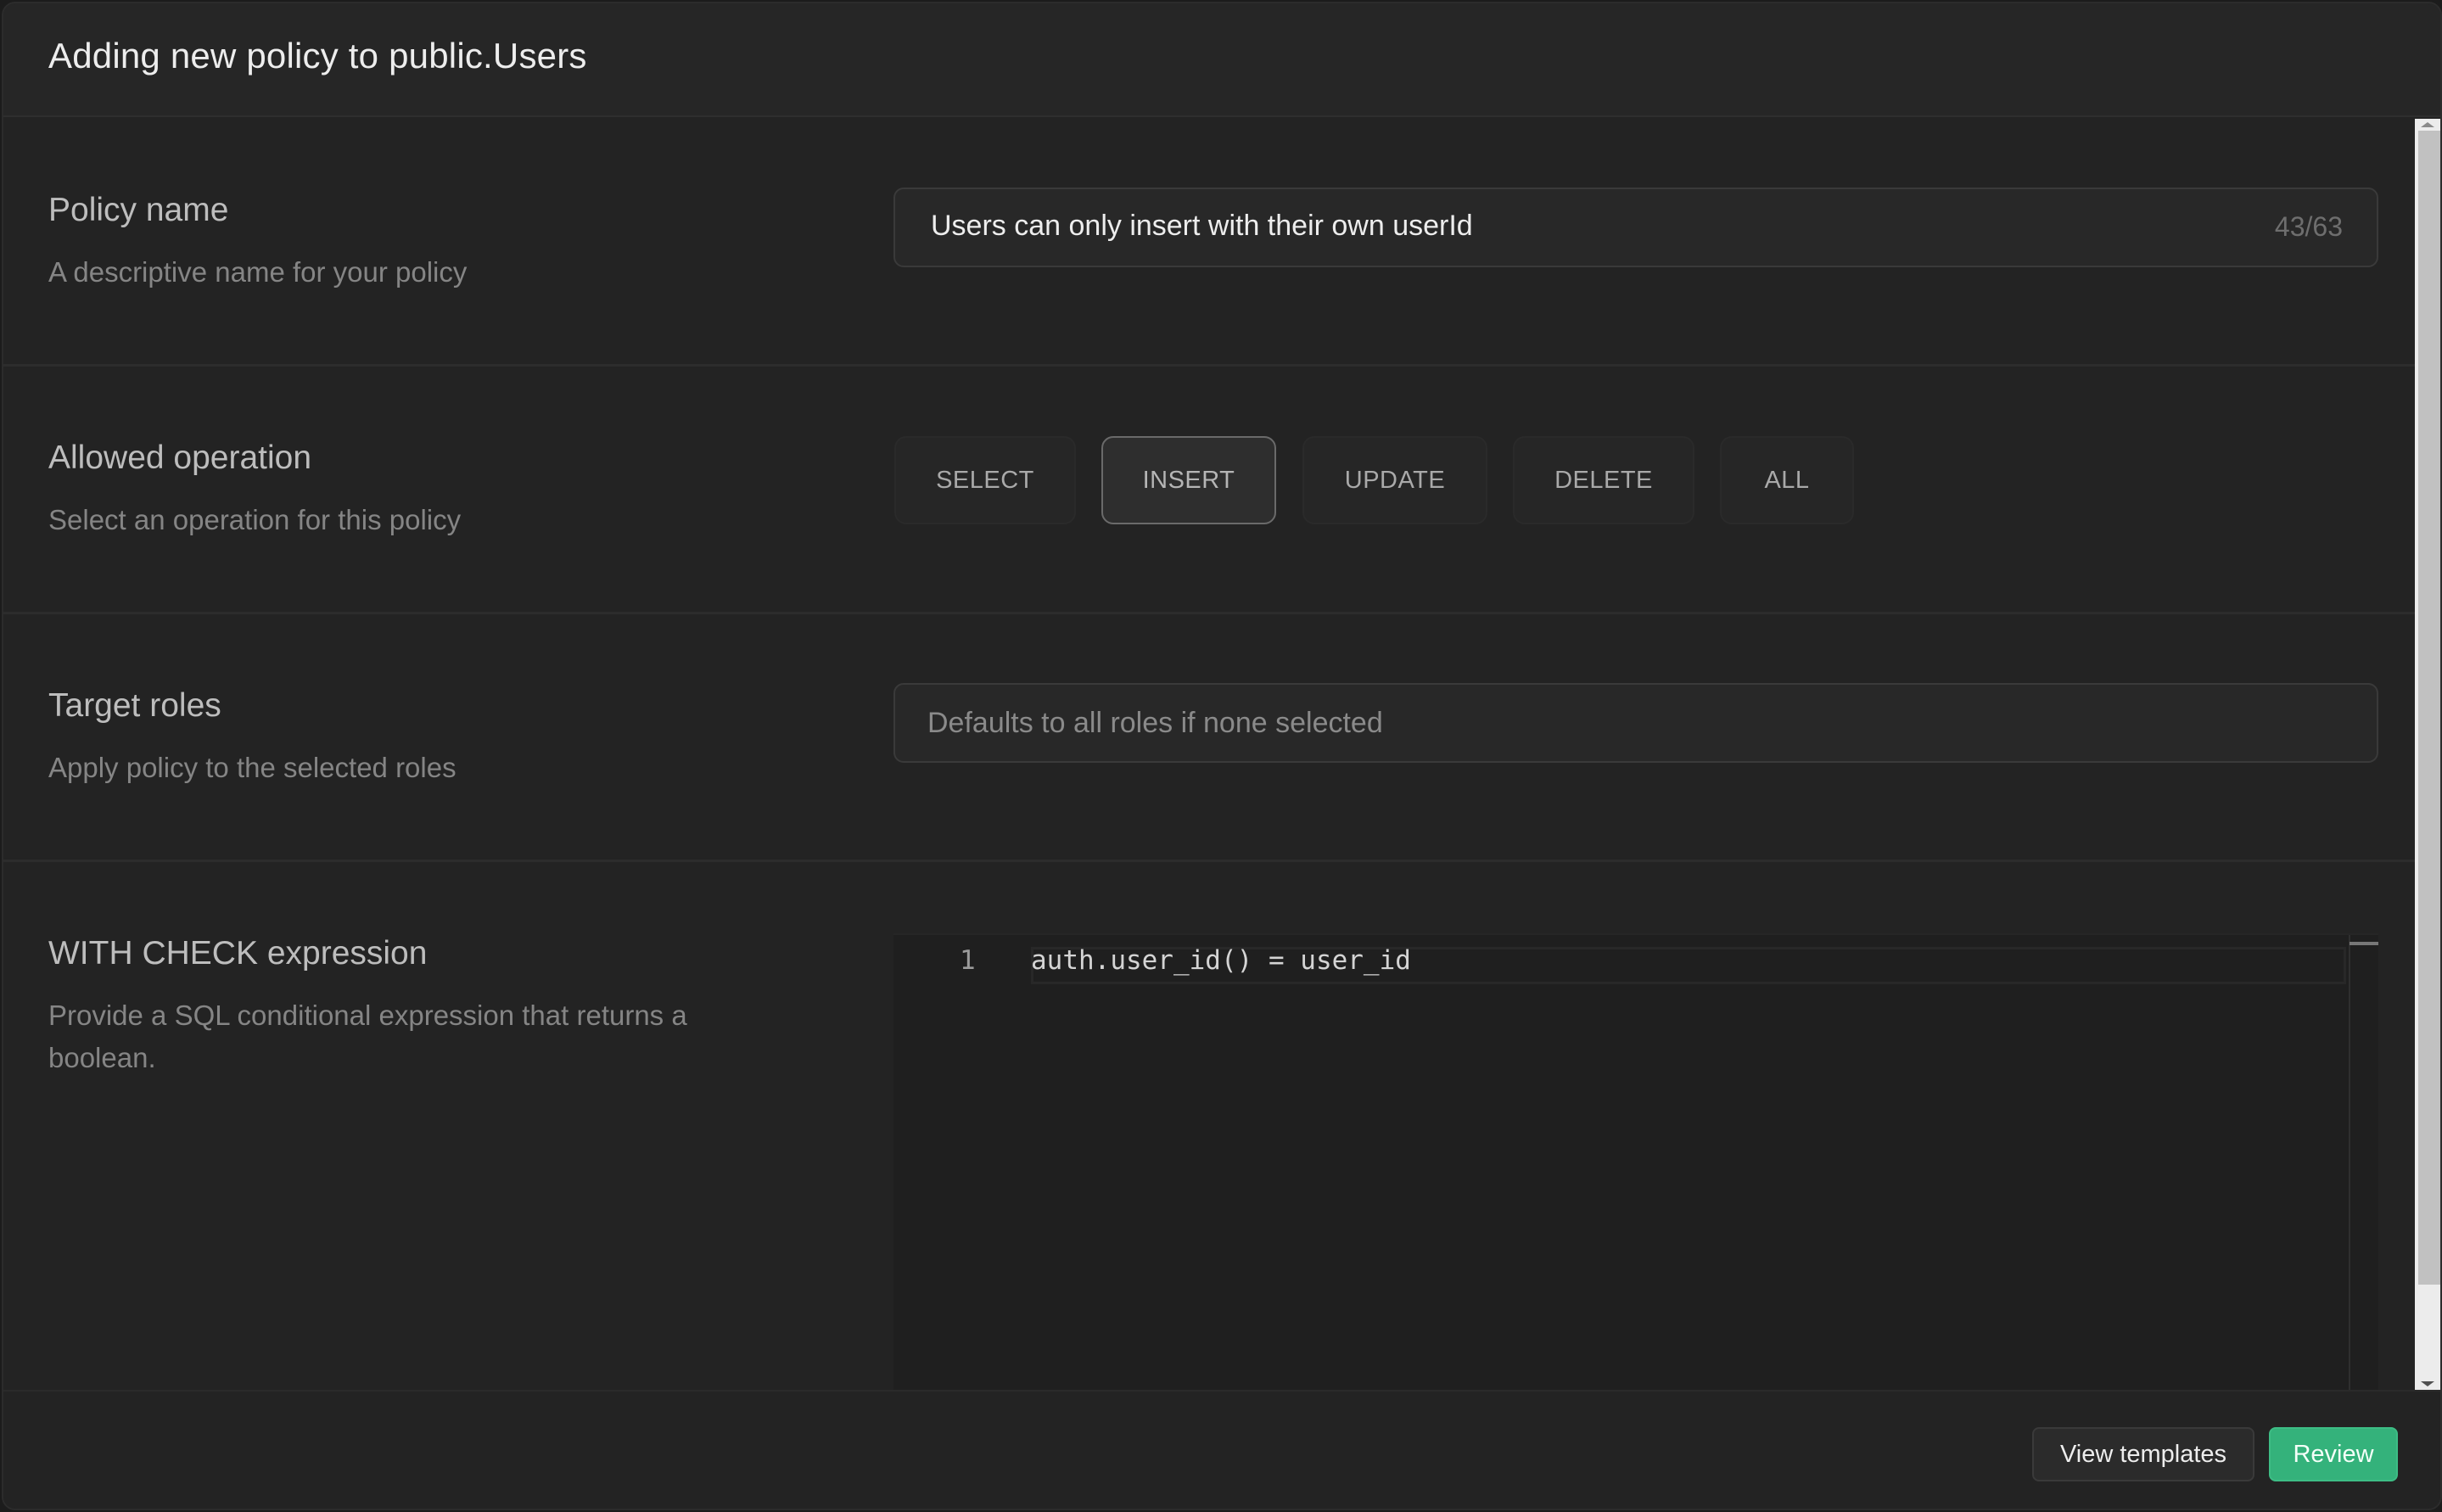  Describe the element at coordinates (2333, 1454) in the screenshot. I see `review-button: Review` at that location.